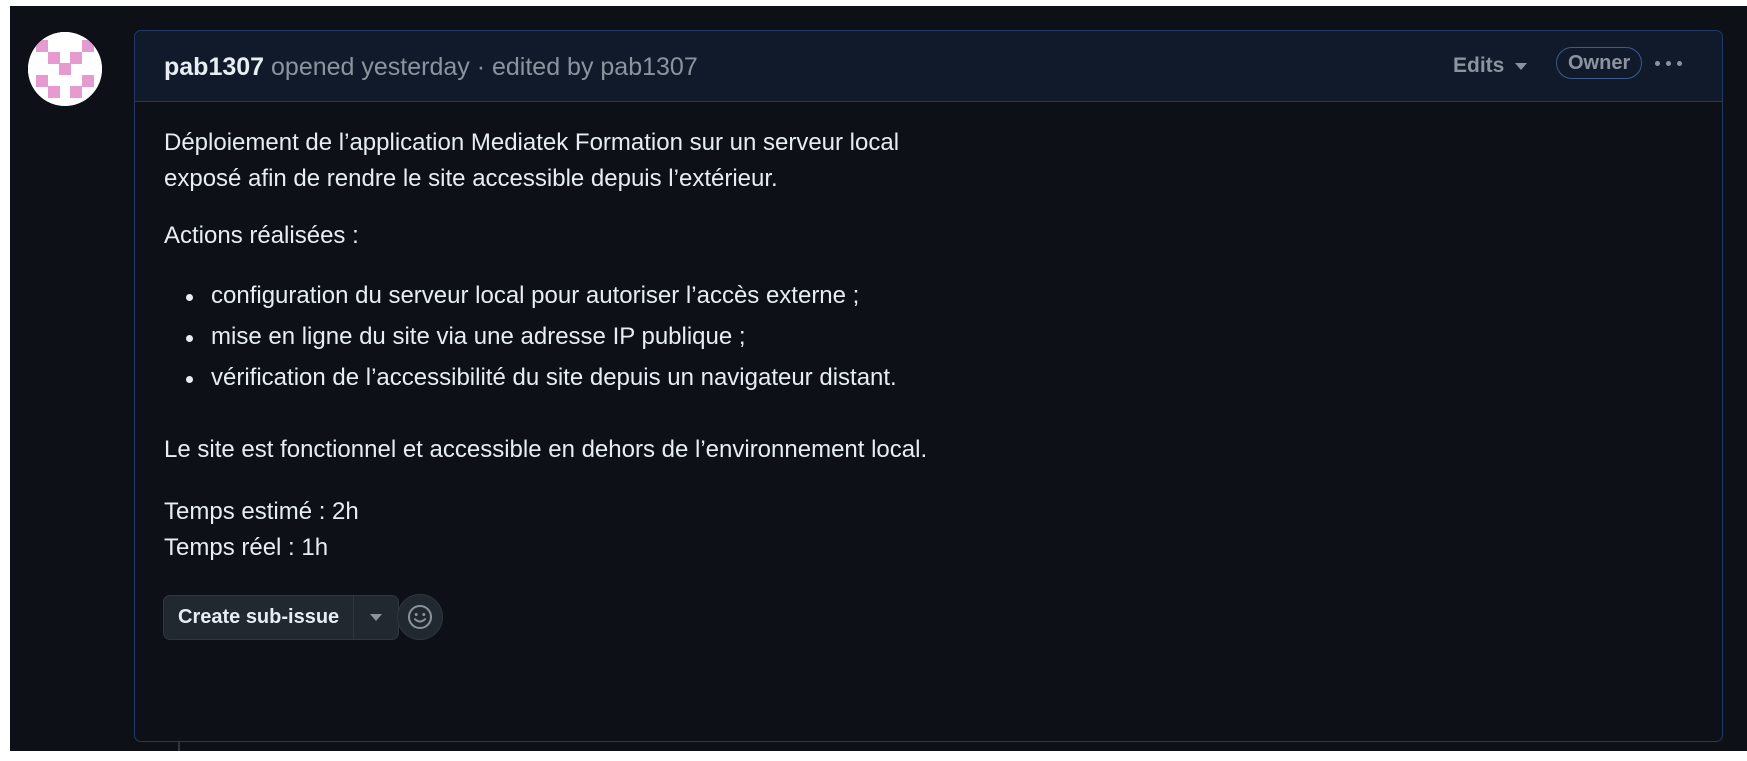  I want to click on edits-dropdown-button: Edits, so click(1490, 66).